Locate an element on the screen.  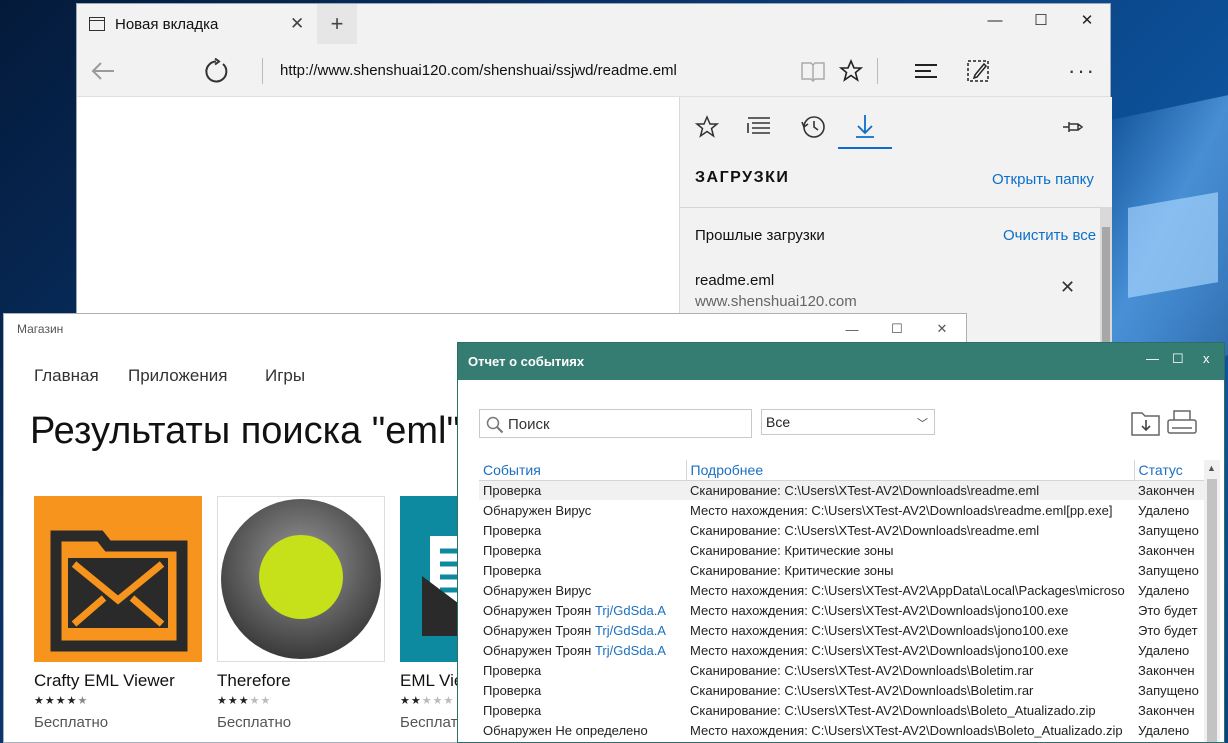
export-icon is located at coordinates (1146, 423).